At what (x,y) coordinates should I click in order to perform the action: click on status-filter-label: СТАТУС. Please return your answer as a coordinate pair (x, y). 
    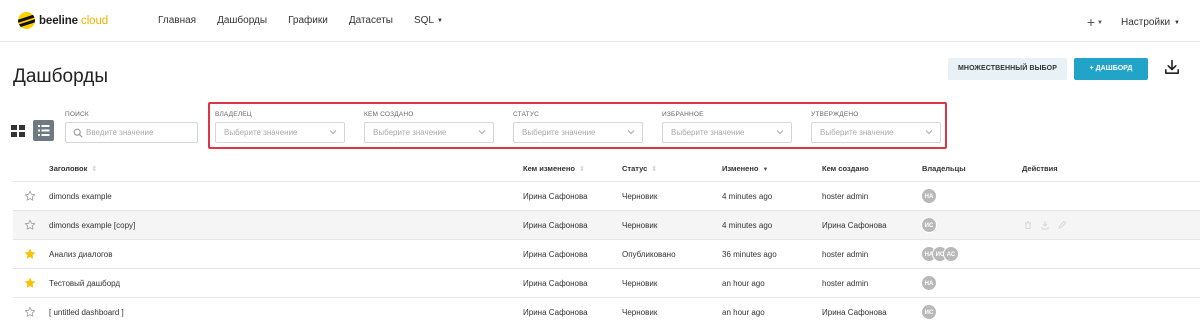
    Looking at the image, I should click on (526, 114).